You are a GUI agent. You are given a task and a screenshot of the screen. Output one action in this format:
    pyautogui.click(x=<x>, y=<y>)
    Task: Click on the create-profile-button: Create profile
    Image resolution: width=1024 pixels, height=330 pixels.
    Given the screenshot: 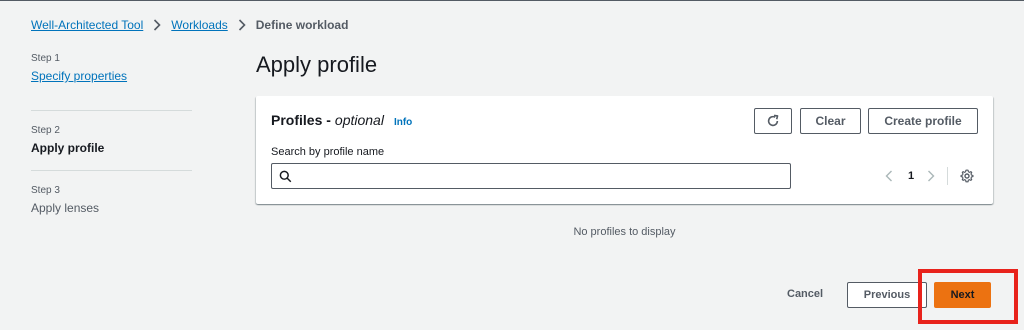 What is the action you would take?
    pyautogui.click(x=923, y=121)
    